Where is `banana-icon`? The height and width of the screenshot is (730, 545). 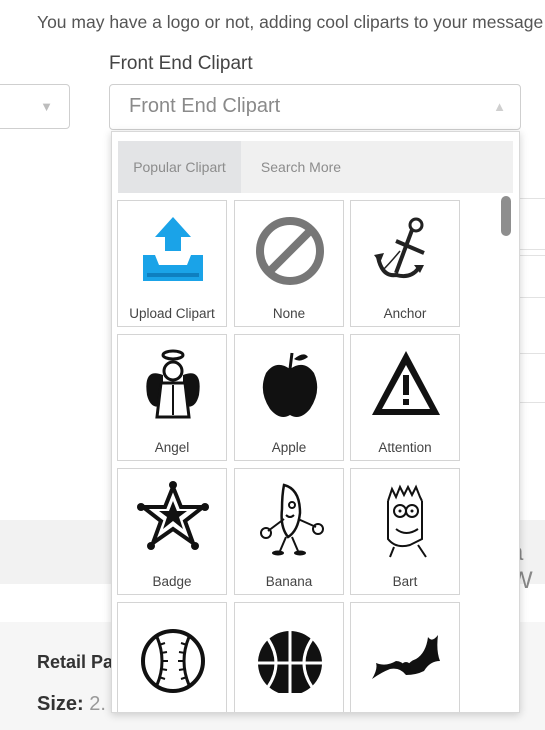 banana-icon is located at coordinates (292, 519).